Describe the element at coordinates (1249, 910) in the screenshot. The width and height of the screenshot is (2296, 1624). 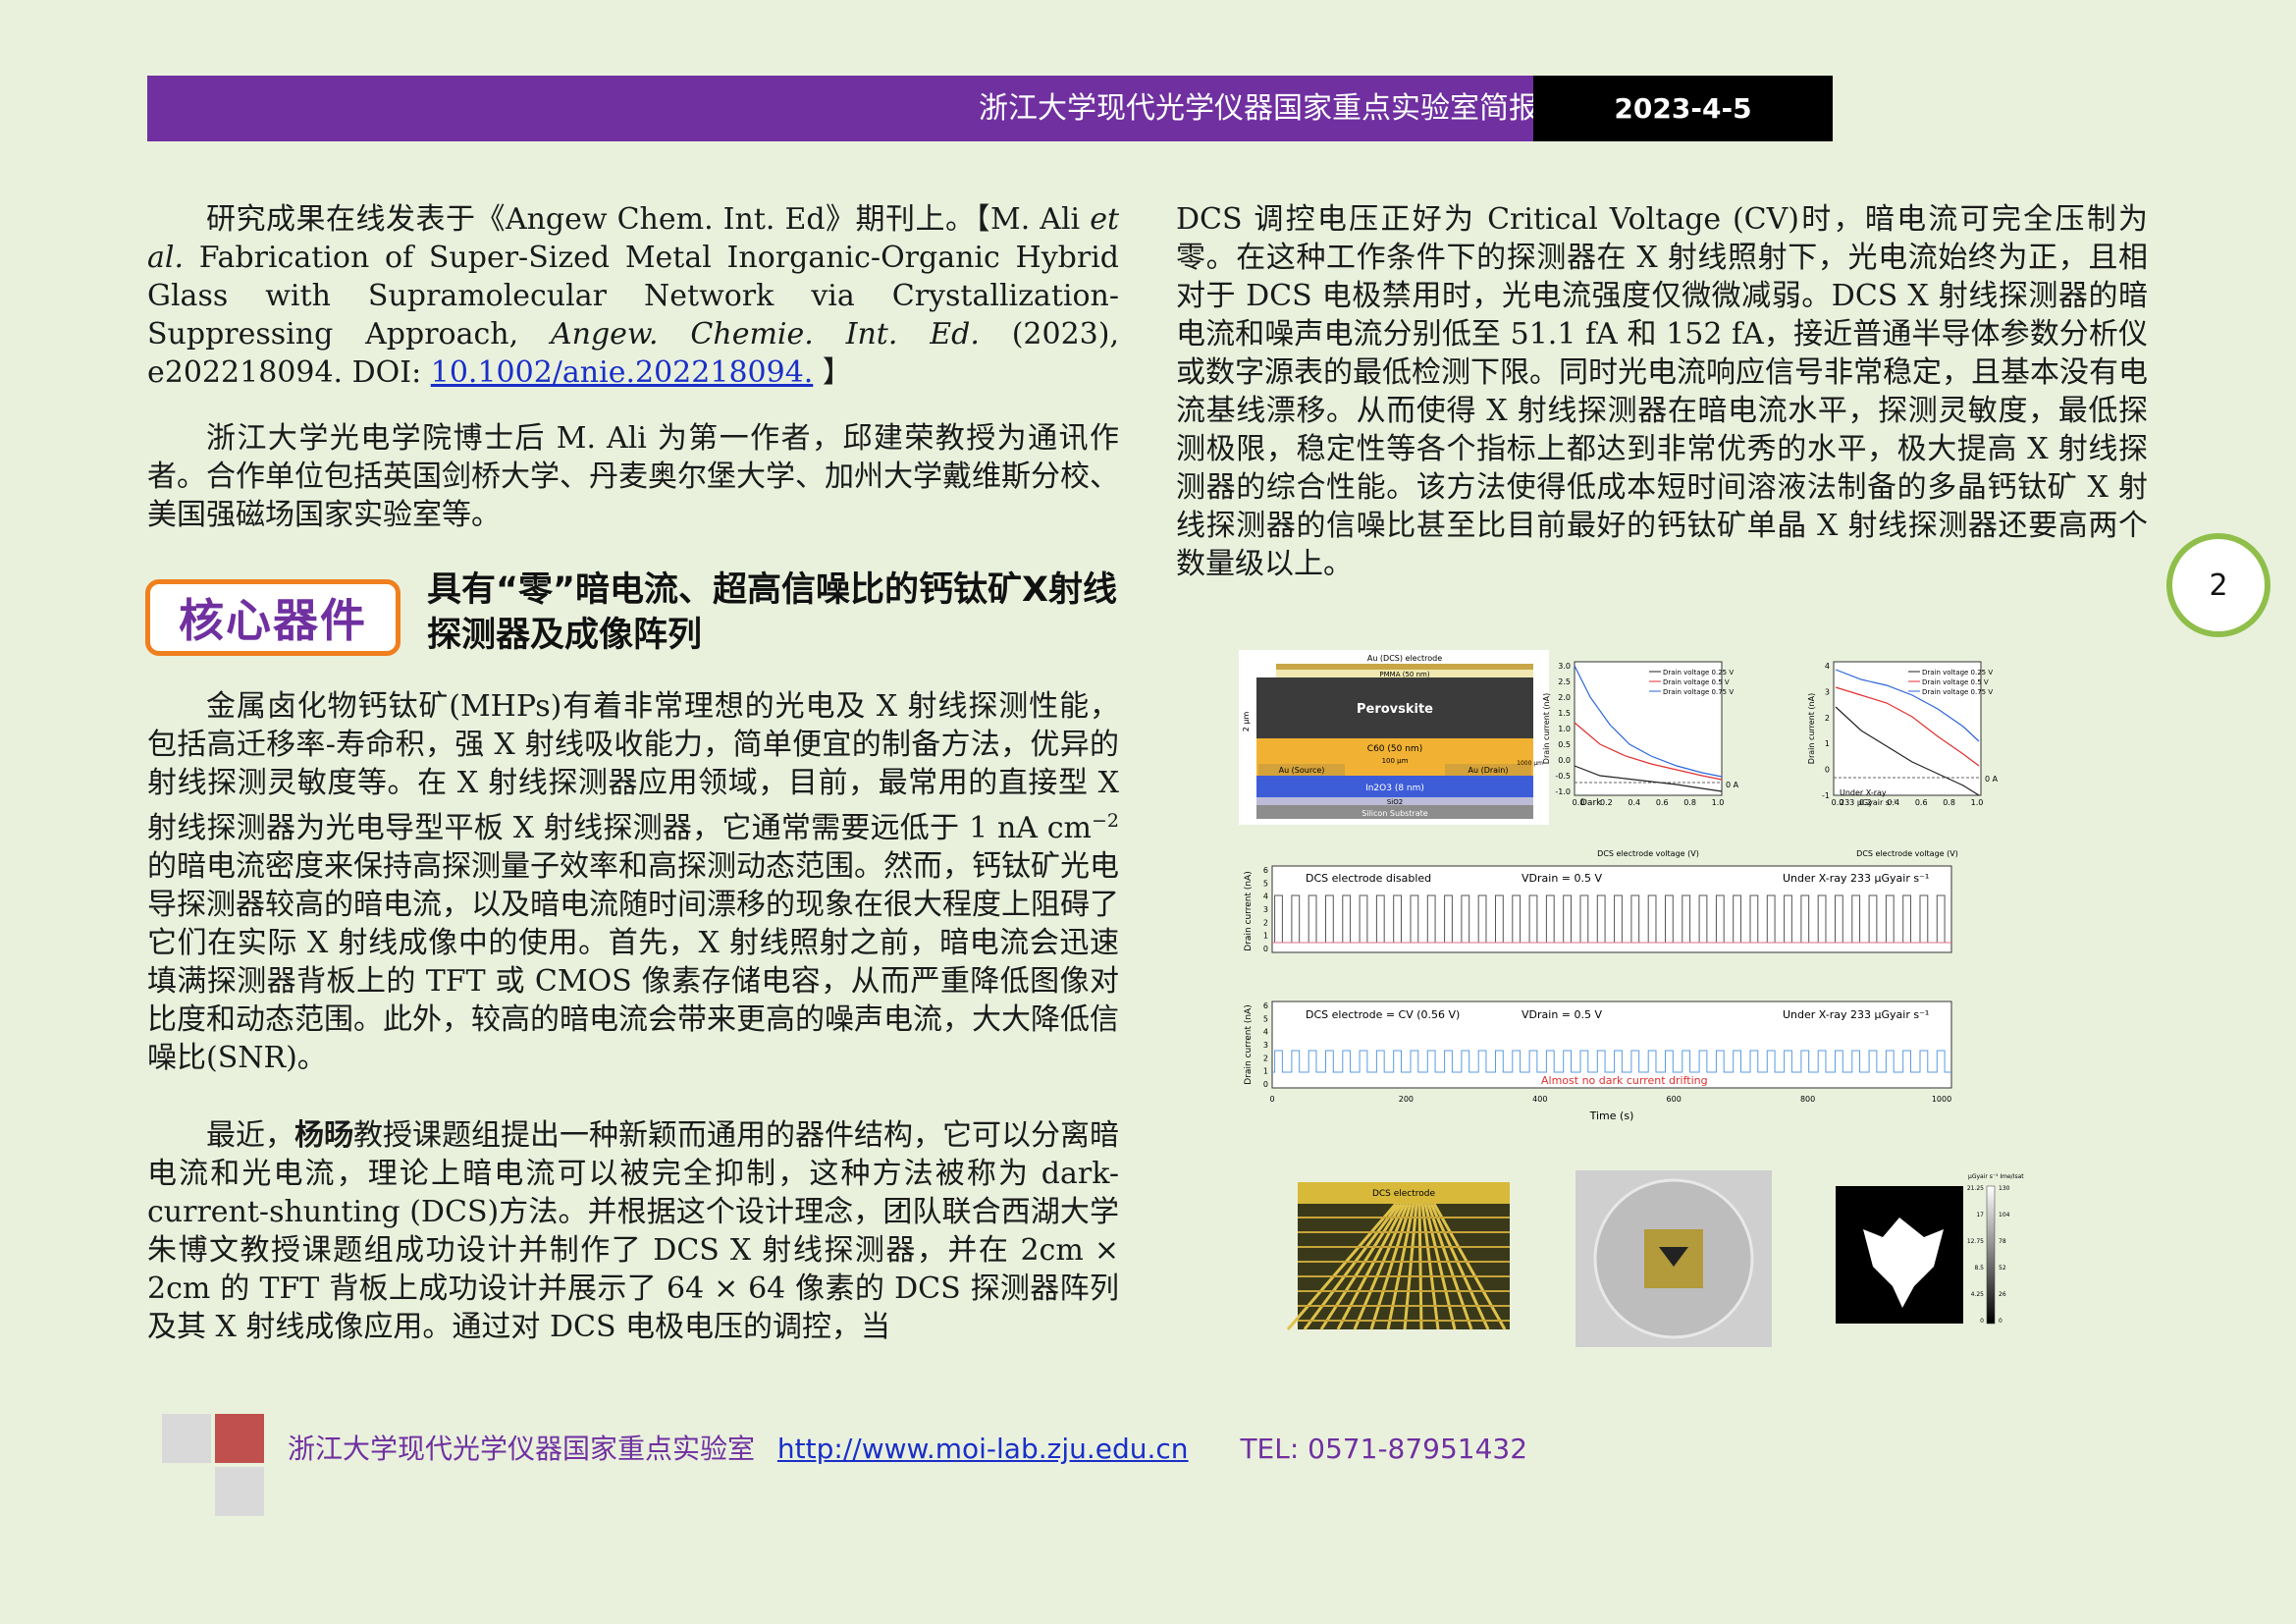
I see `time-top-ylabel: Drain current (nA)` at that location.